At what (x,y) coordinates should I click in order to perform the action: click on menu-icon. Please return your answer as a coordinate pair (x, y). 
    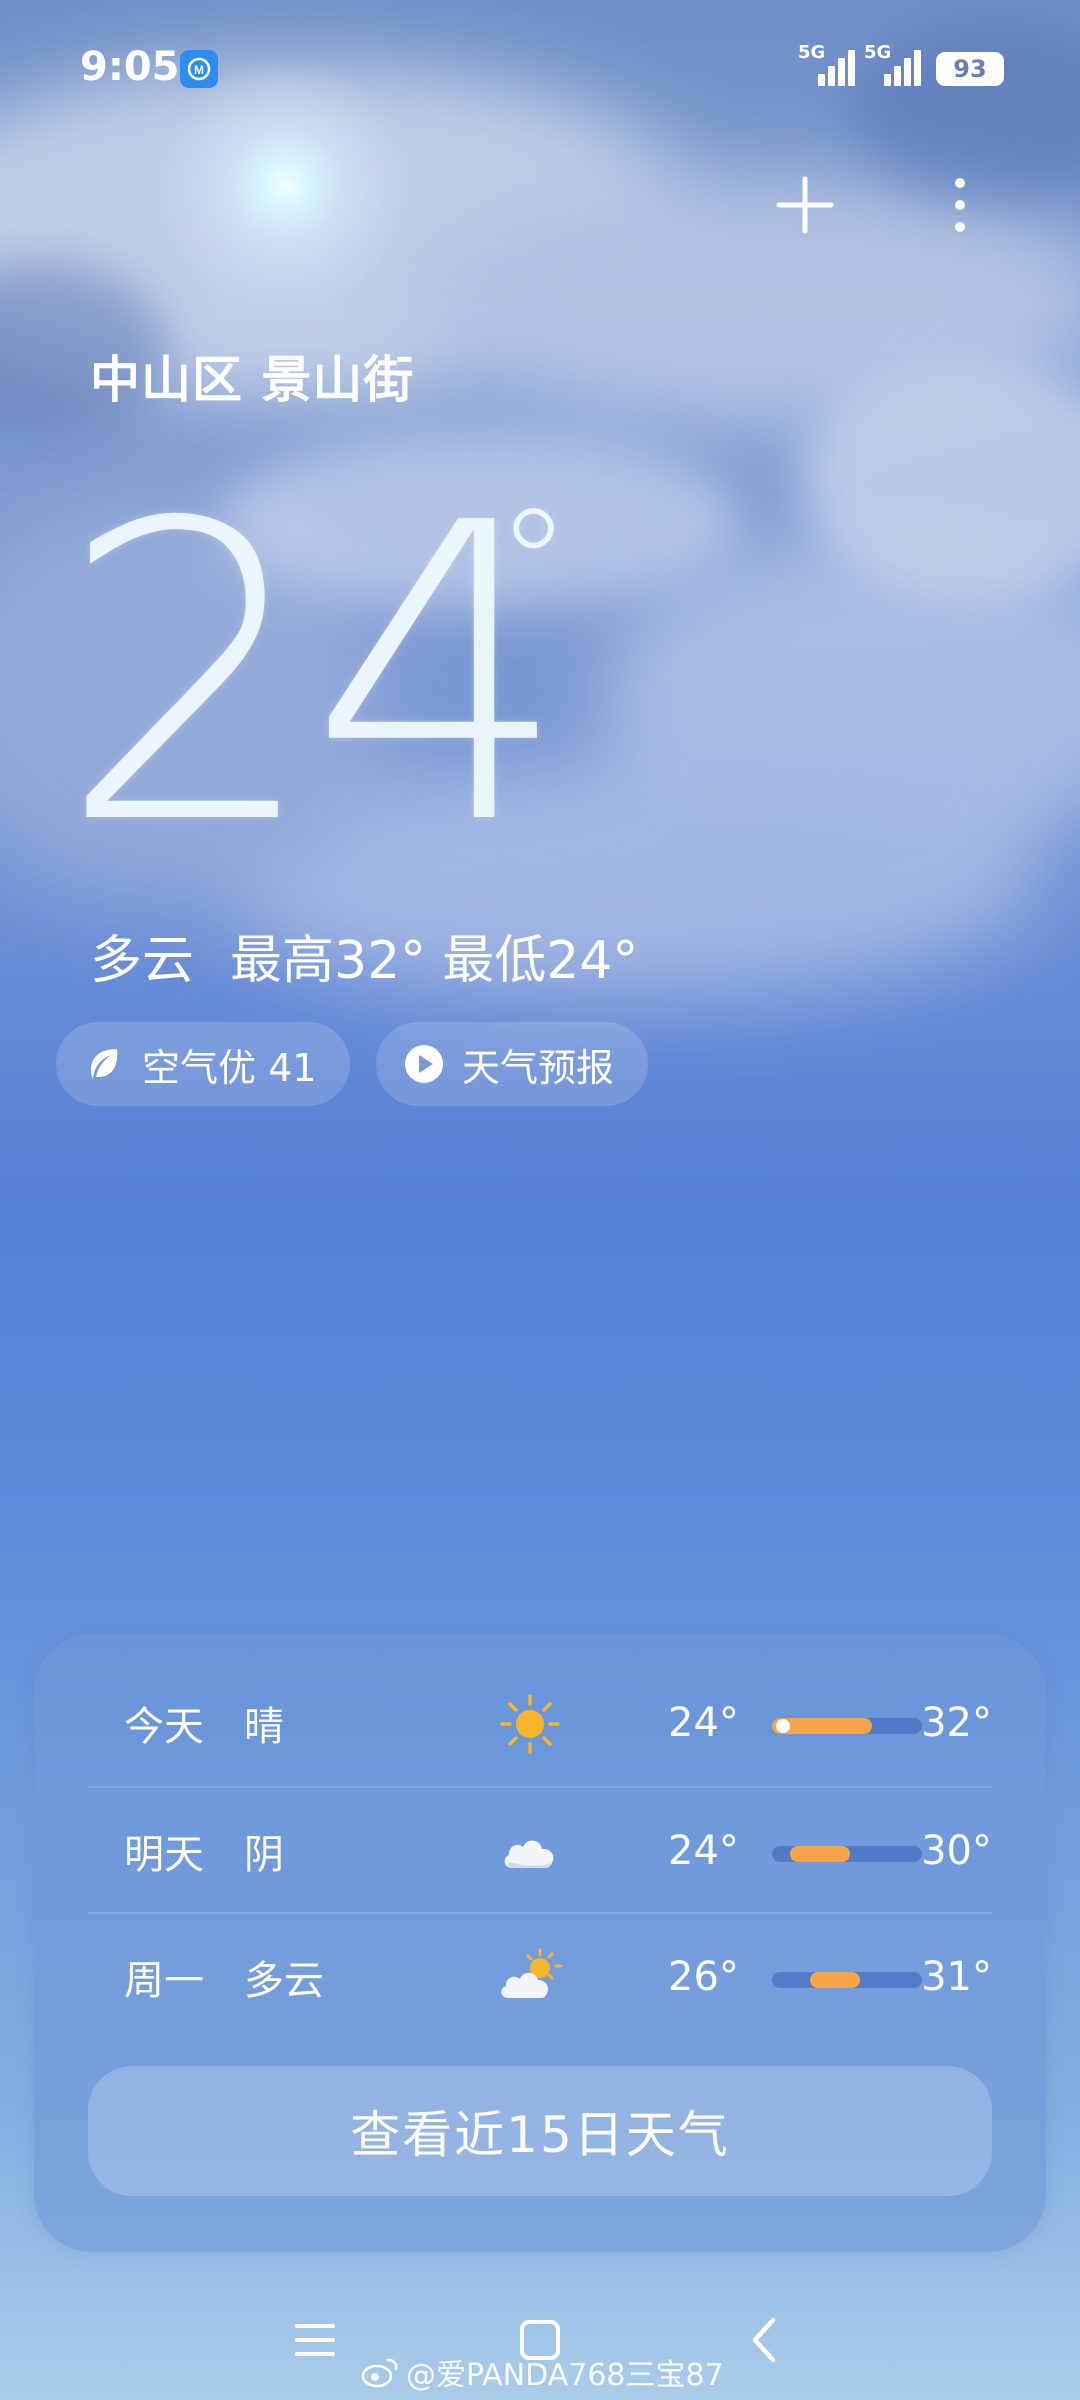
    Looking at the image, I should click on (315, 2340).